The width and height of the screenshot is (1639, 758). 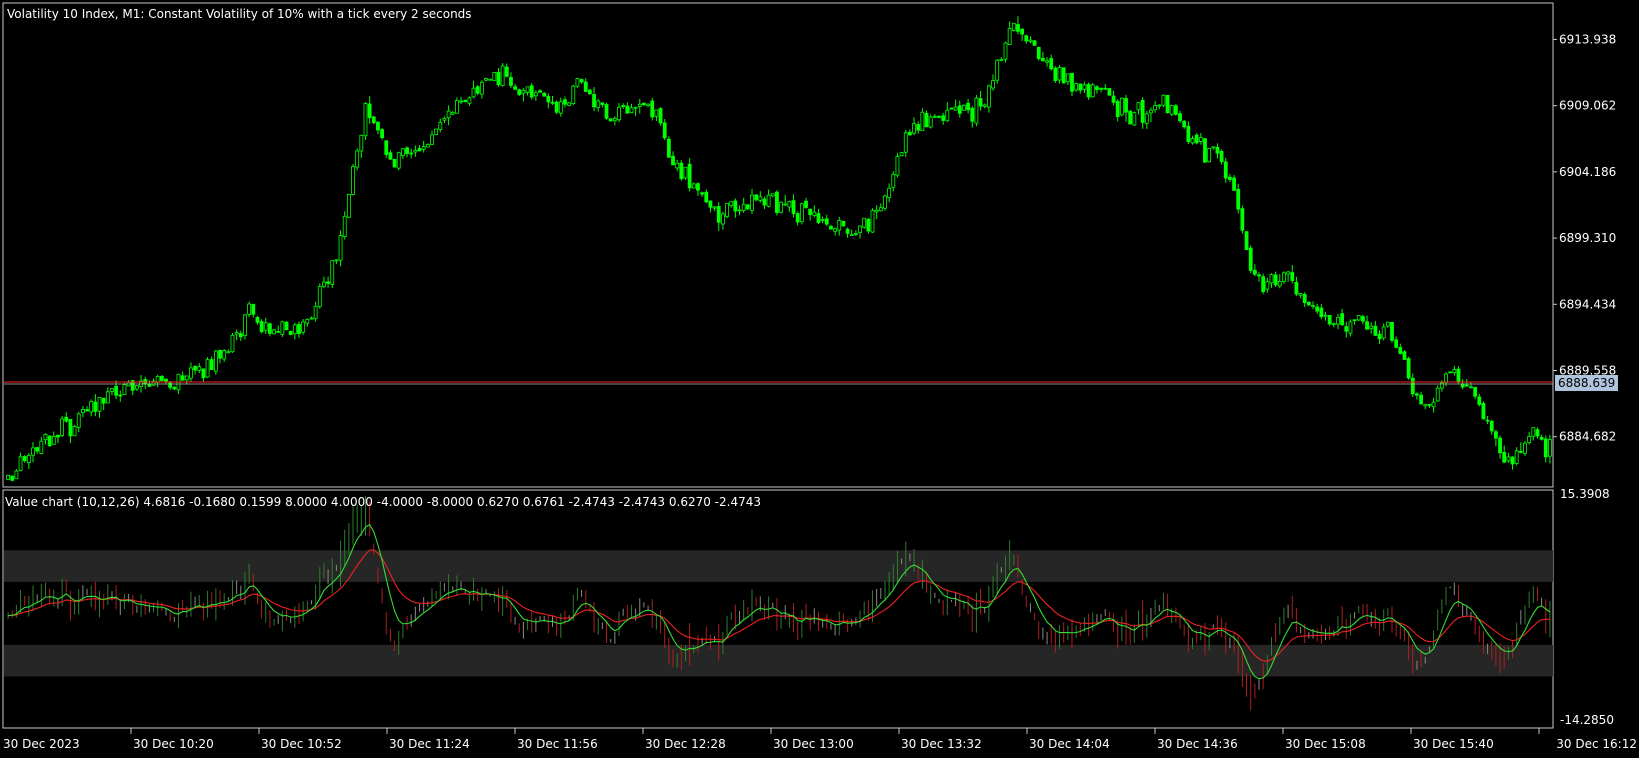 What do you see at coordinates (778, 566) in the screenshot?
I see `osc-band-upper` at bounding box center [778, 566].